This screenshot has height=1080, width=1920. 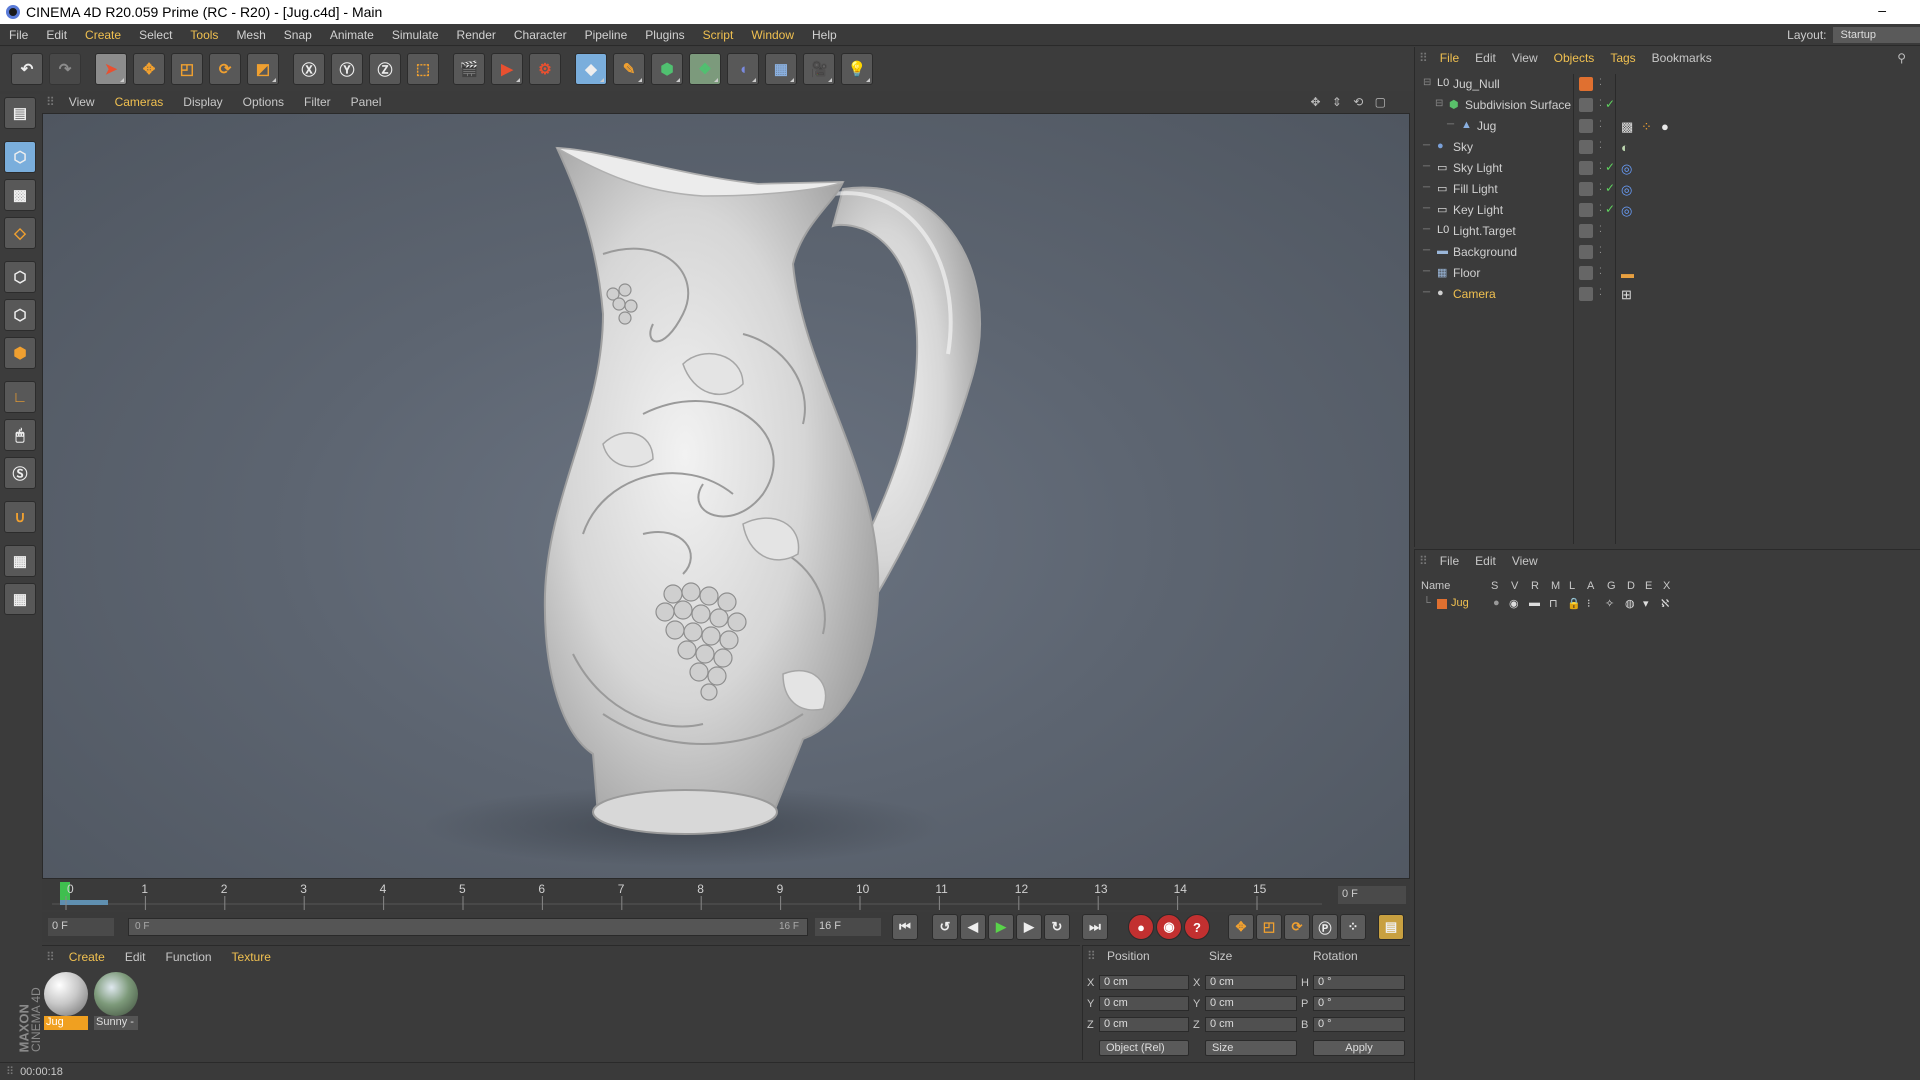 I want to click on viewport-menu-display: Display, so click(x=202, y=102).